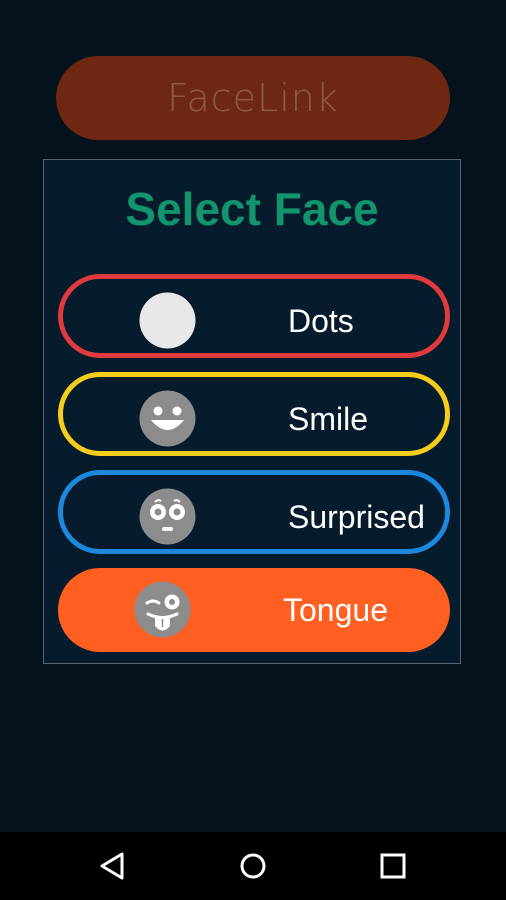 The width and height of the screenshot is (506, 900). Describe the element at coordinates (167, 516) in the screenshot. I see `surprised-face-icon` at that location.